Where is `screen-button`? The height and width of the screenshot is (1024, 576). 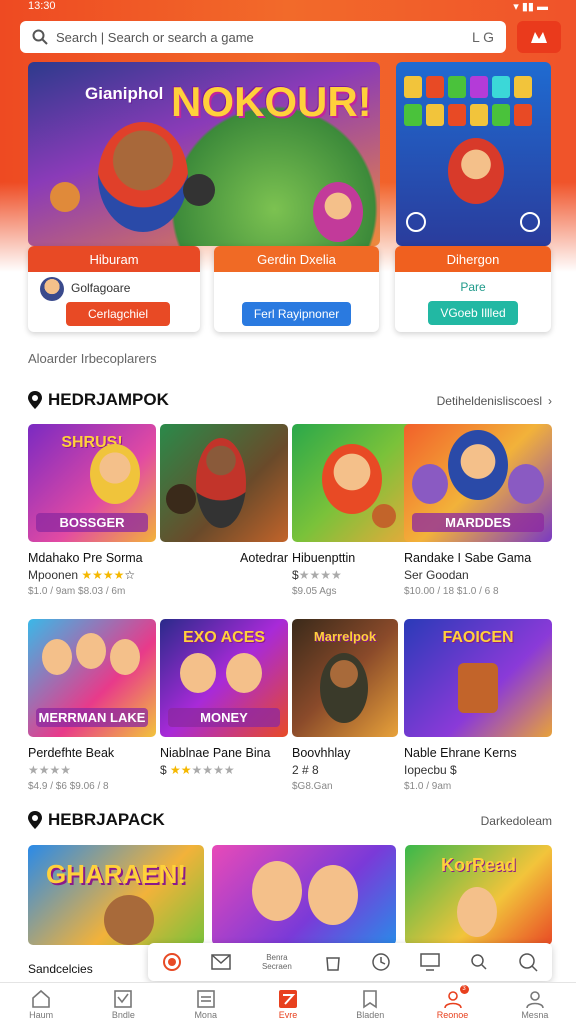 screen-button is located at coordinates (430, 962).